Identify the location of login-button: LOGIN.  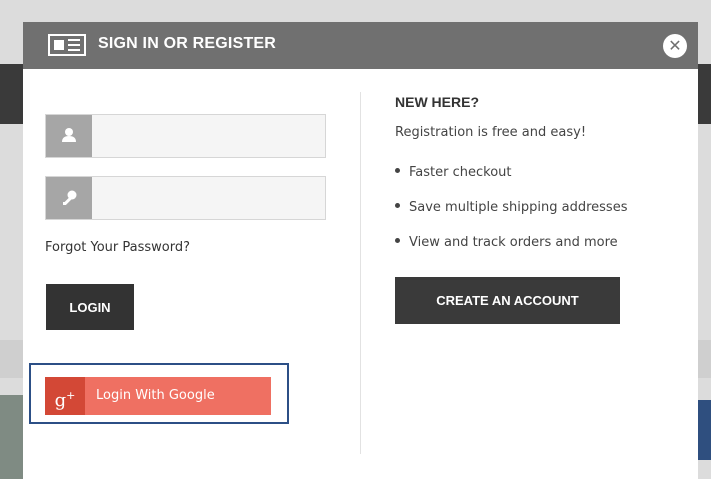
(90, 307).